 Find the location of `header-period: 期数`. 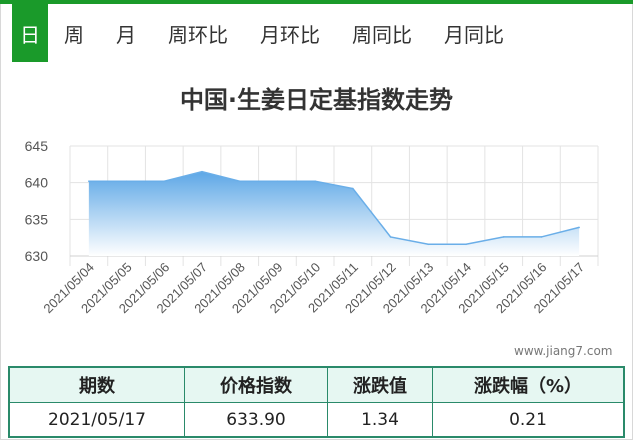

header-period: 期数 is located at coordinates (96, 384).